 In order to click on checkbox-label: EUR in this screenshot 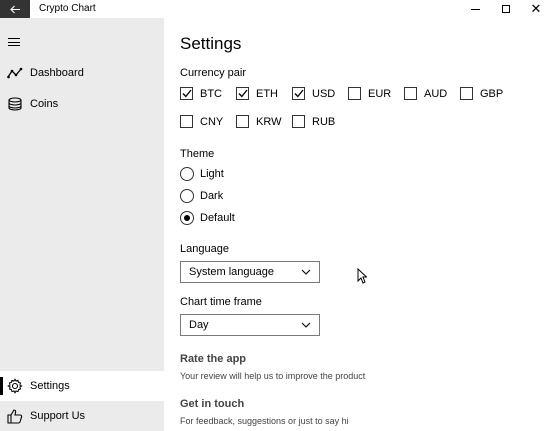, I will do `click(380, 93)`.